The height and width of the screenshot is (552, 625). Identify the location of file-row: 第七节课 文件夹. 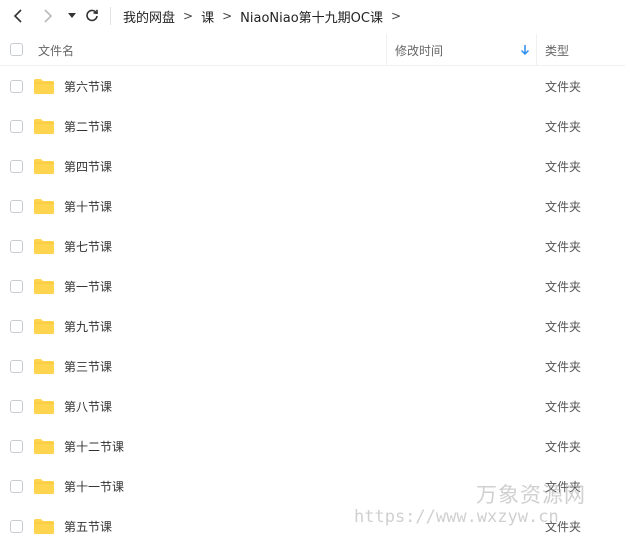
(312, 246).